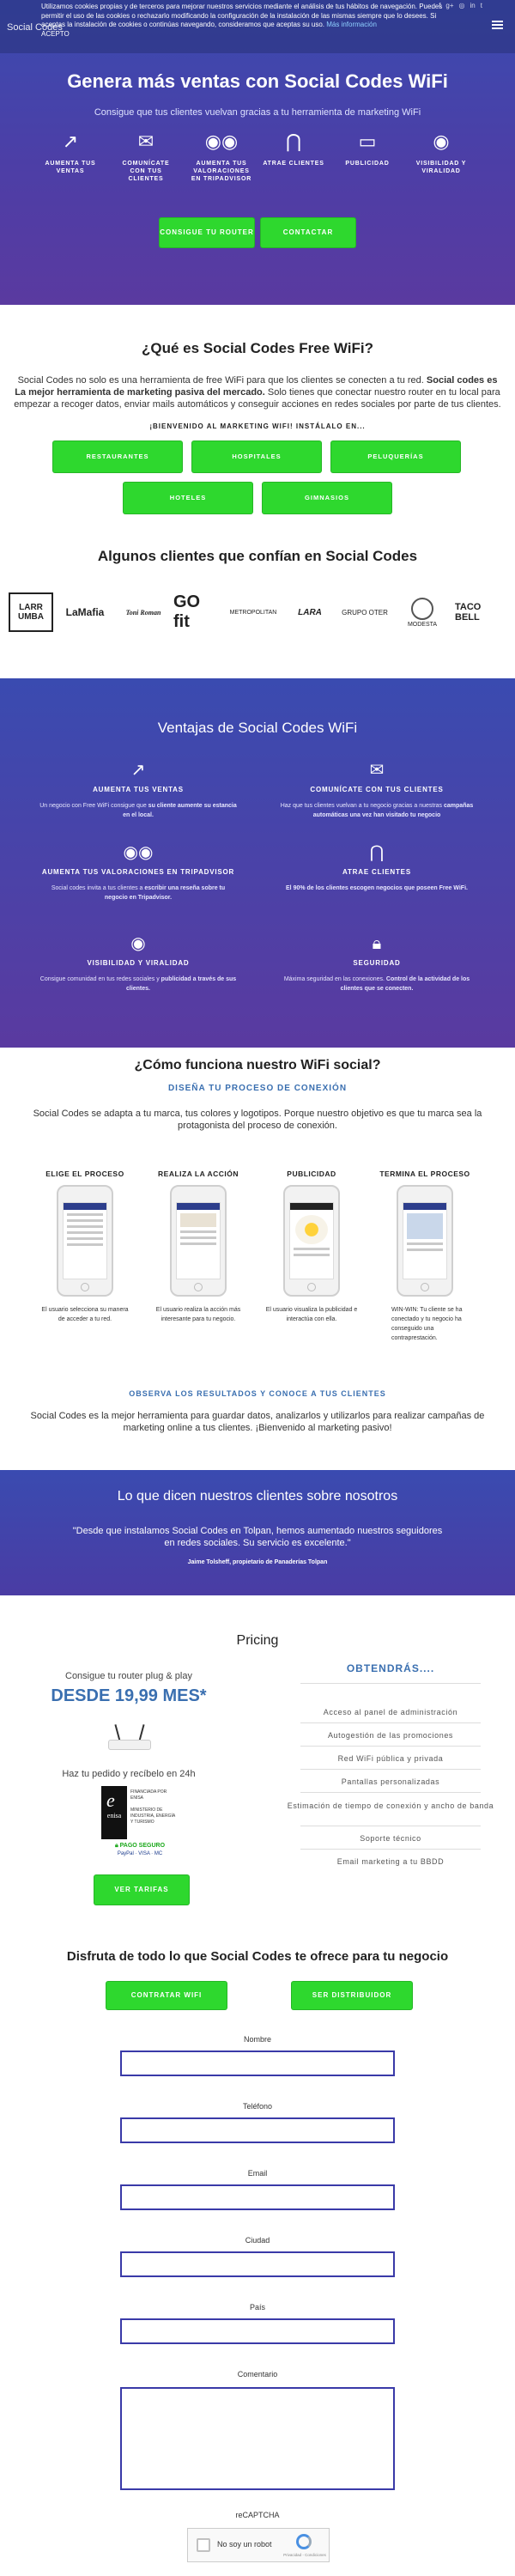 The image size is (515, 2576). I want to click on menu-icon, so click(497, 25).